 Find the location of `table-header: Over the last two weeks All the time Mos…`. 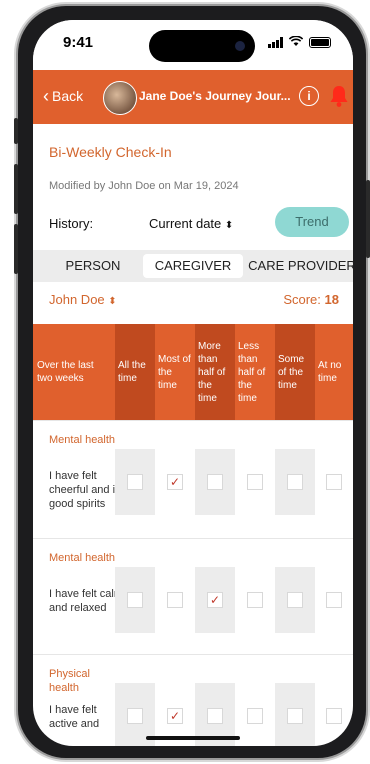

table-header: Over the last two weeks All the time Mos… is located at coordinates (193, 372).